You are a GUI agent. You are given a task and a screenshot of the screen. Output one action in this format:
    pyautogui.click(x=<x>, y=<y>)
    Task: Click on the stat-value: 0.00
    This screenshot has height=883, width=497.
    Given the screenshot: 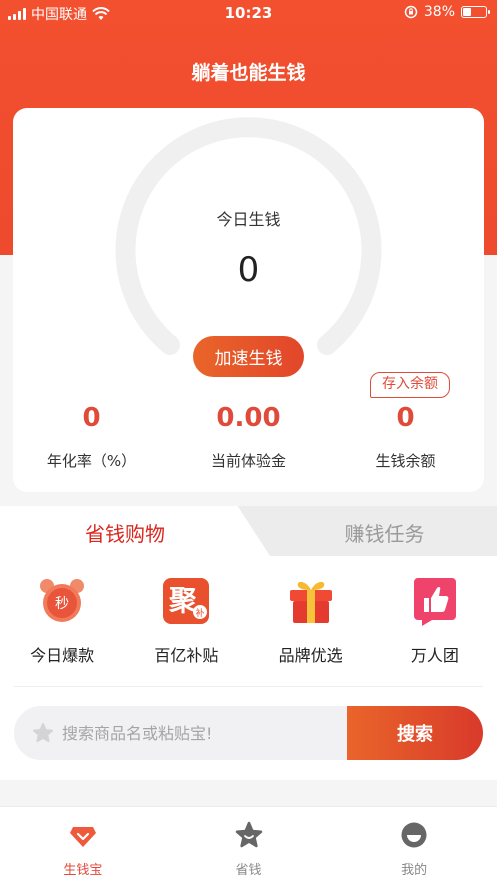 What is the action you would take?
    pyautogui.click(x=248, y=418)
    